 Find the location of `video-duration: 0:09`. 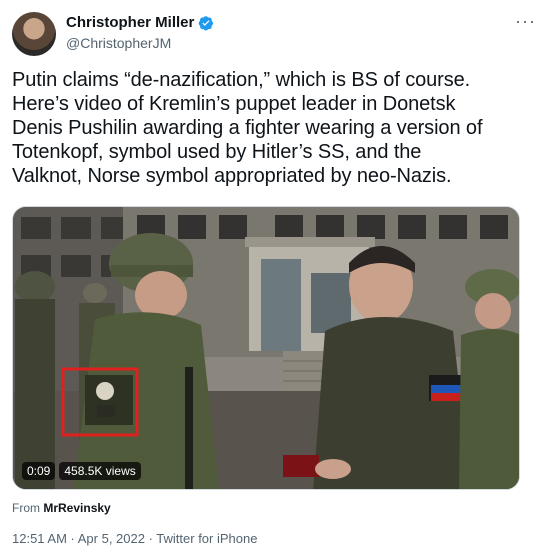

video-duration: 0:09 is located at coordinates (39, 471).